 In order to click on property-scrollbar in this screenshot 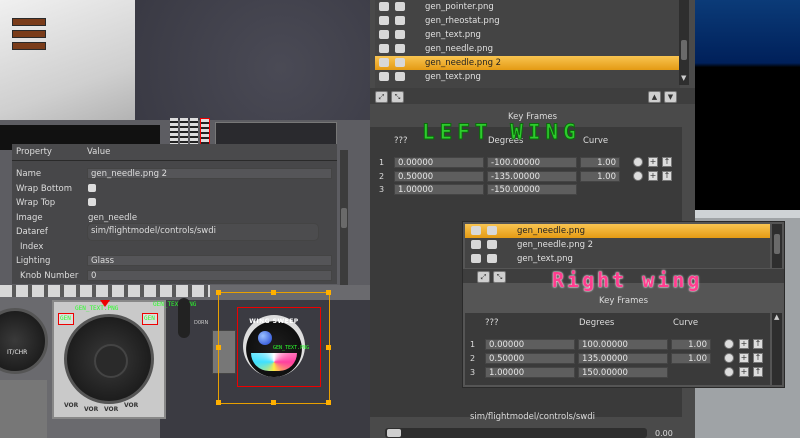, I will do `click(344, 220)`.